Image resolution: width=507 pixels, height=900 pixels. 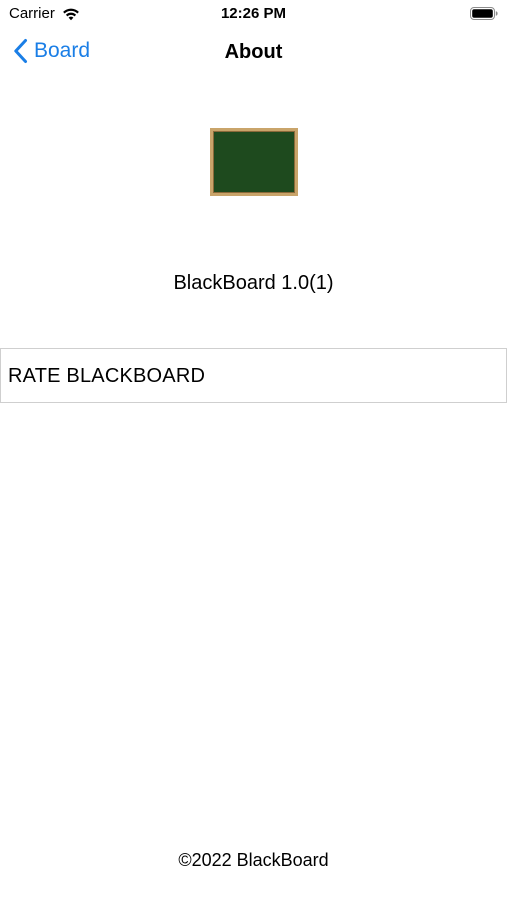 I want to click on app-version-label: BlackBoard 1.0(1), so click(x=253, y=283).